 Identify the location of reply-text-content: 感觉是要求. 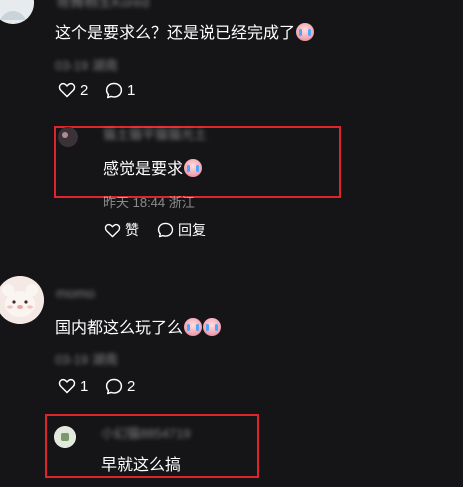
(143, 169).